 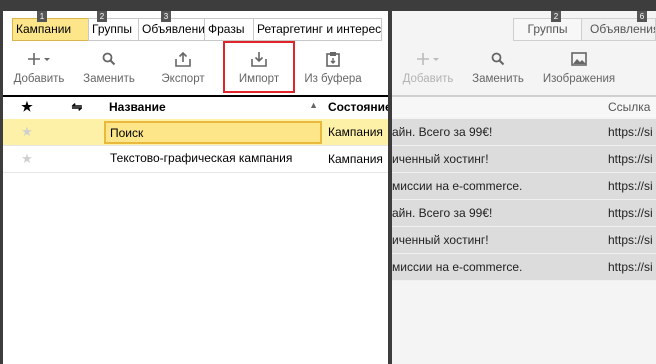 I want to click on sync-column-header: ⇋, so click(x=77, y=107).